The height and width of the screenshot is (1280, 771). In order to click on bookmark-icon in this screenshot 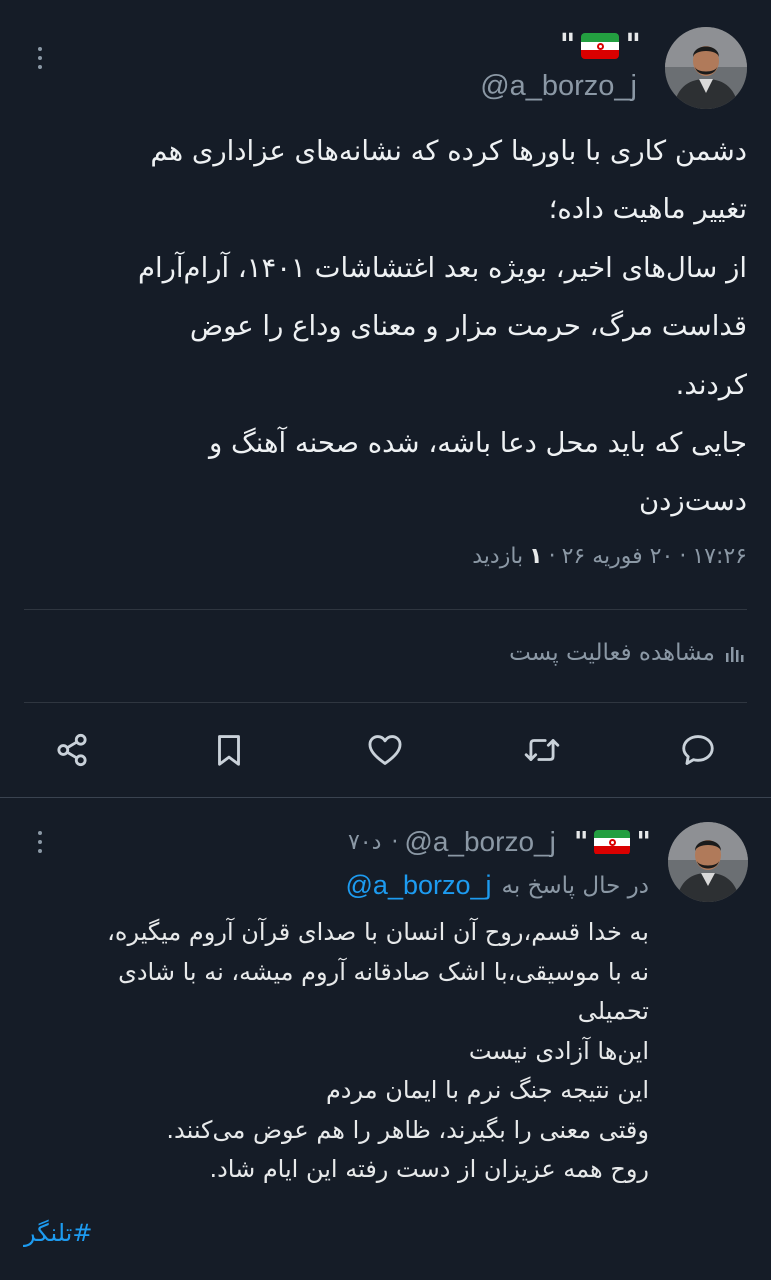, I will do `click(228, 750)`.